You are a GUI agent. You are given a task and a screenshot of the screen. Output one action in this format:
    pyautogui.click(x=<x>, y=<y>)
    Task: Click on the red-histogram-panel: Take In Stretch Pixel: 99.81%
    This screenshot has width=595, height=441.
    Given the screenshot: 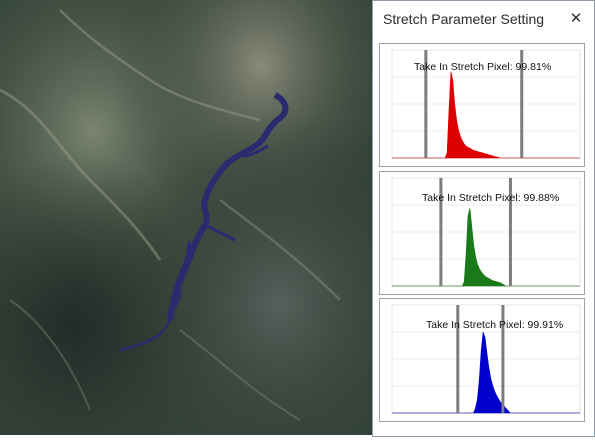 What is the action you would take?
    pyautogui.click(x=482, y=105)
    